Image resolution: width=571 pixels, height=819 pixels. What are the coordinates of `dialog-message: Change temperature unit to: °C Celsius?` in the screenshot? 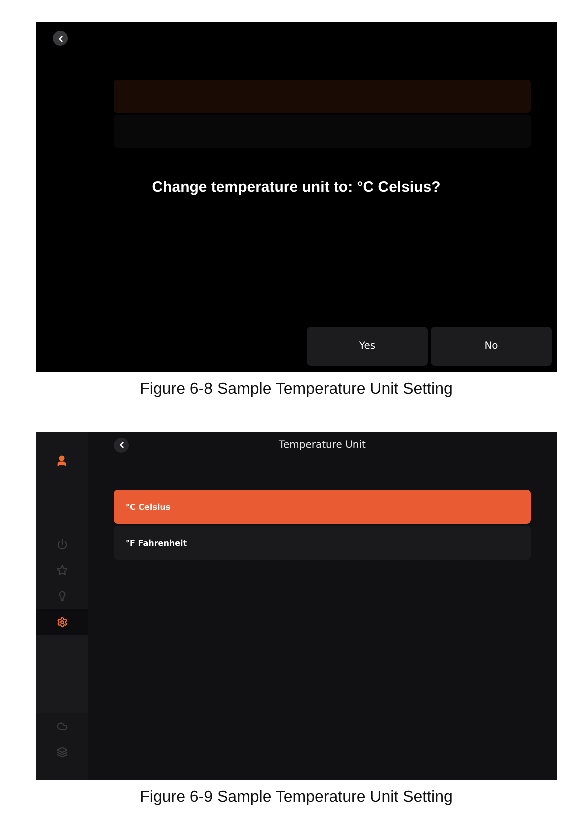 It's located at (296, 188).